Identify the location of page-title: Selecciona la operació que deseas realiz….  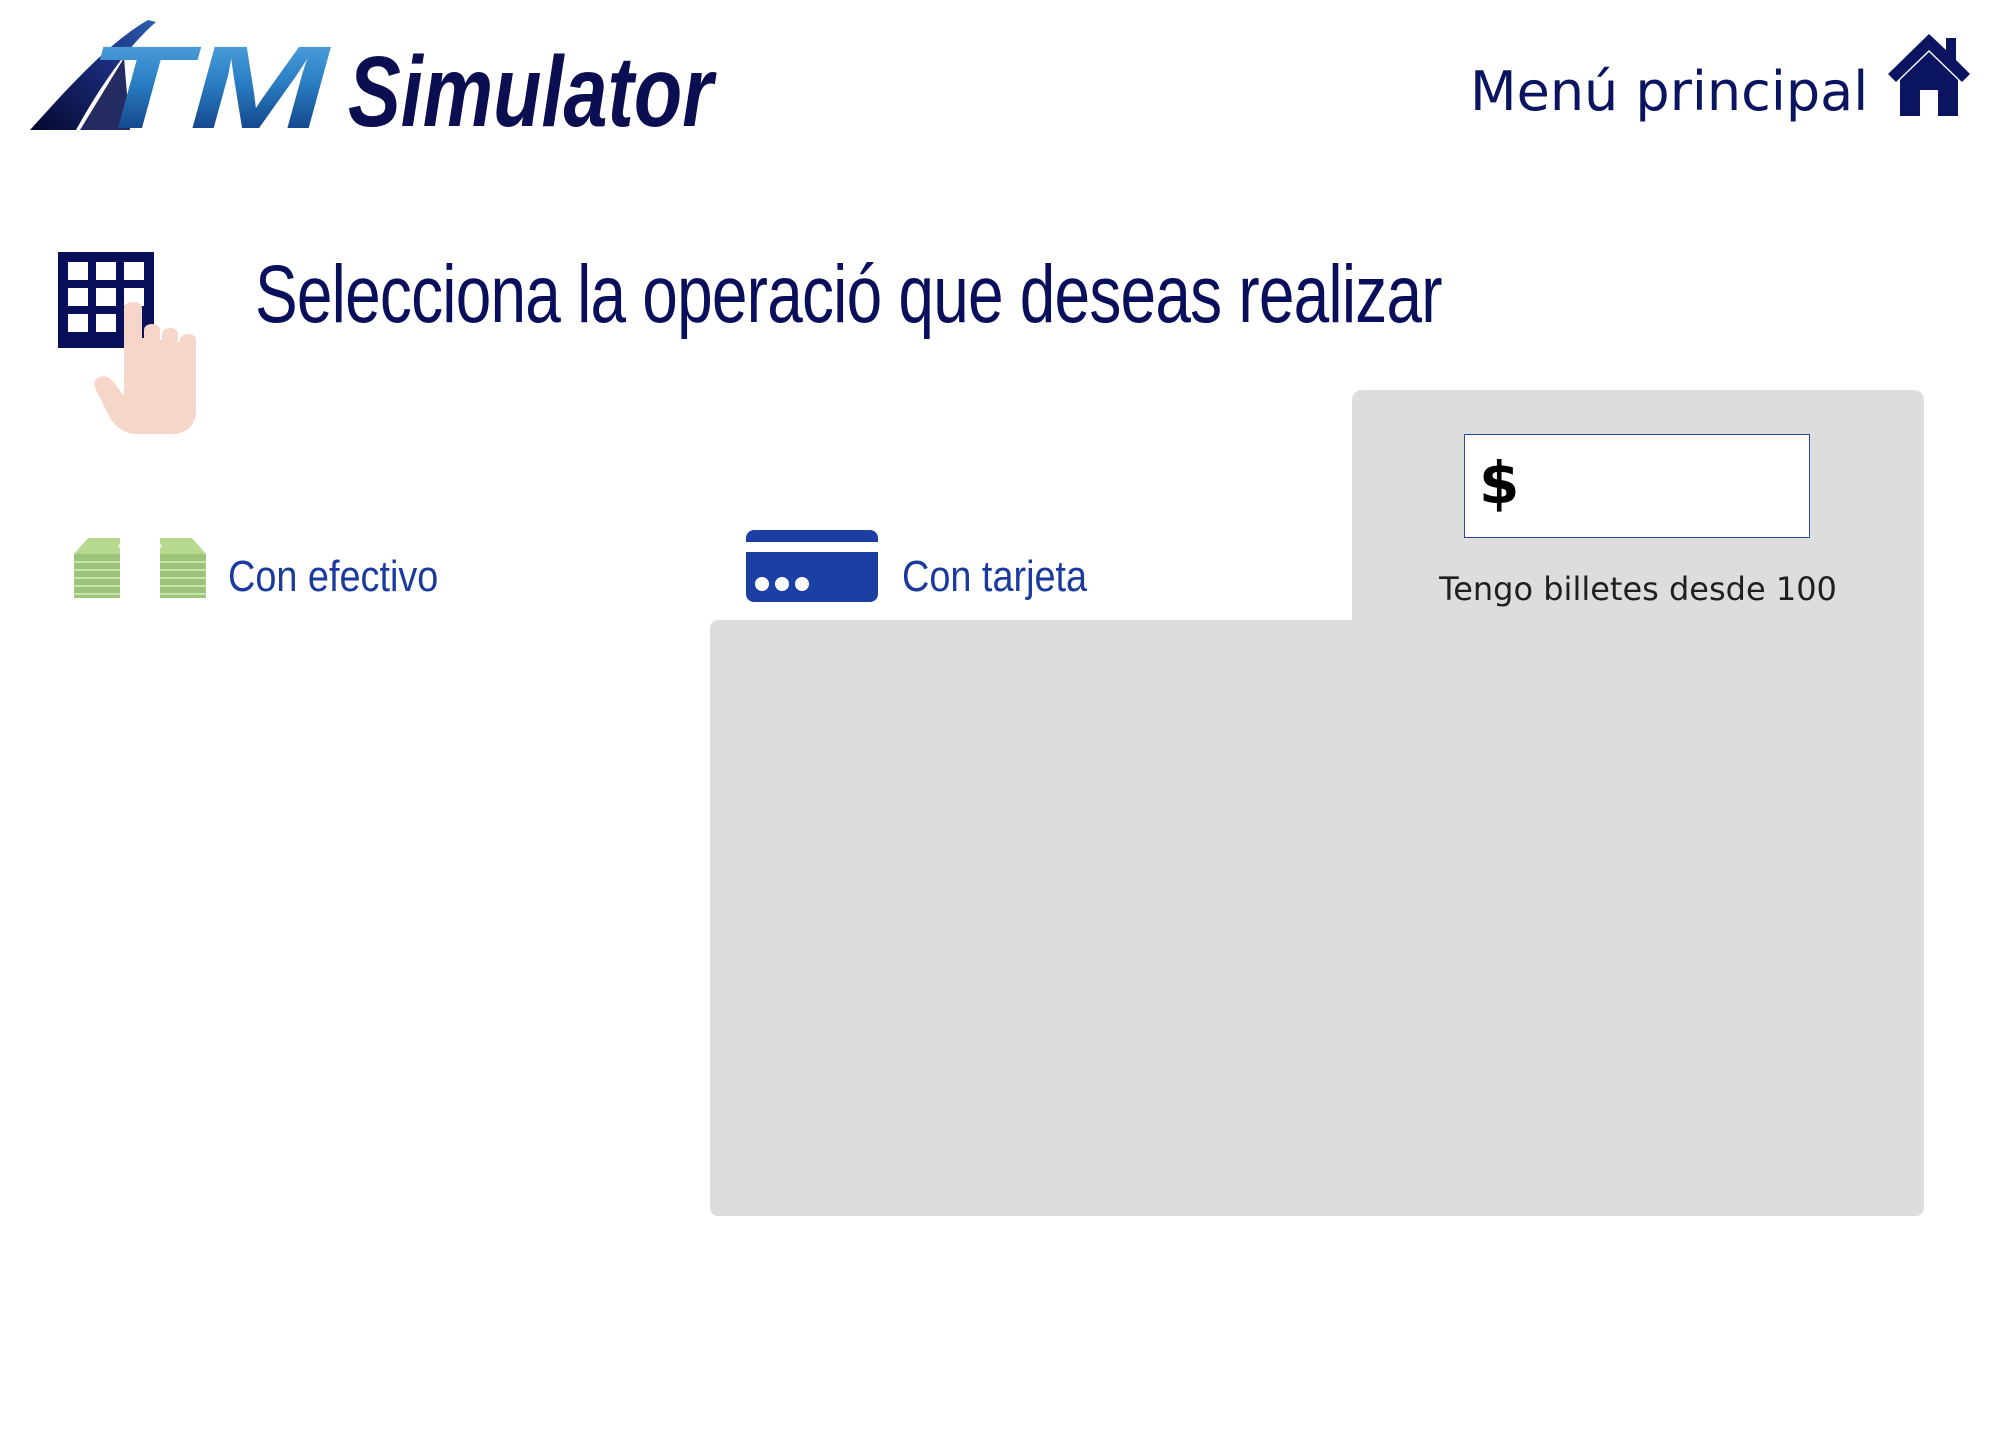
(849, 294).